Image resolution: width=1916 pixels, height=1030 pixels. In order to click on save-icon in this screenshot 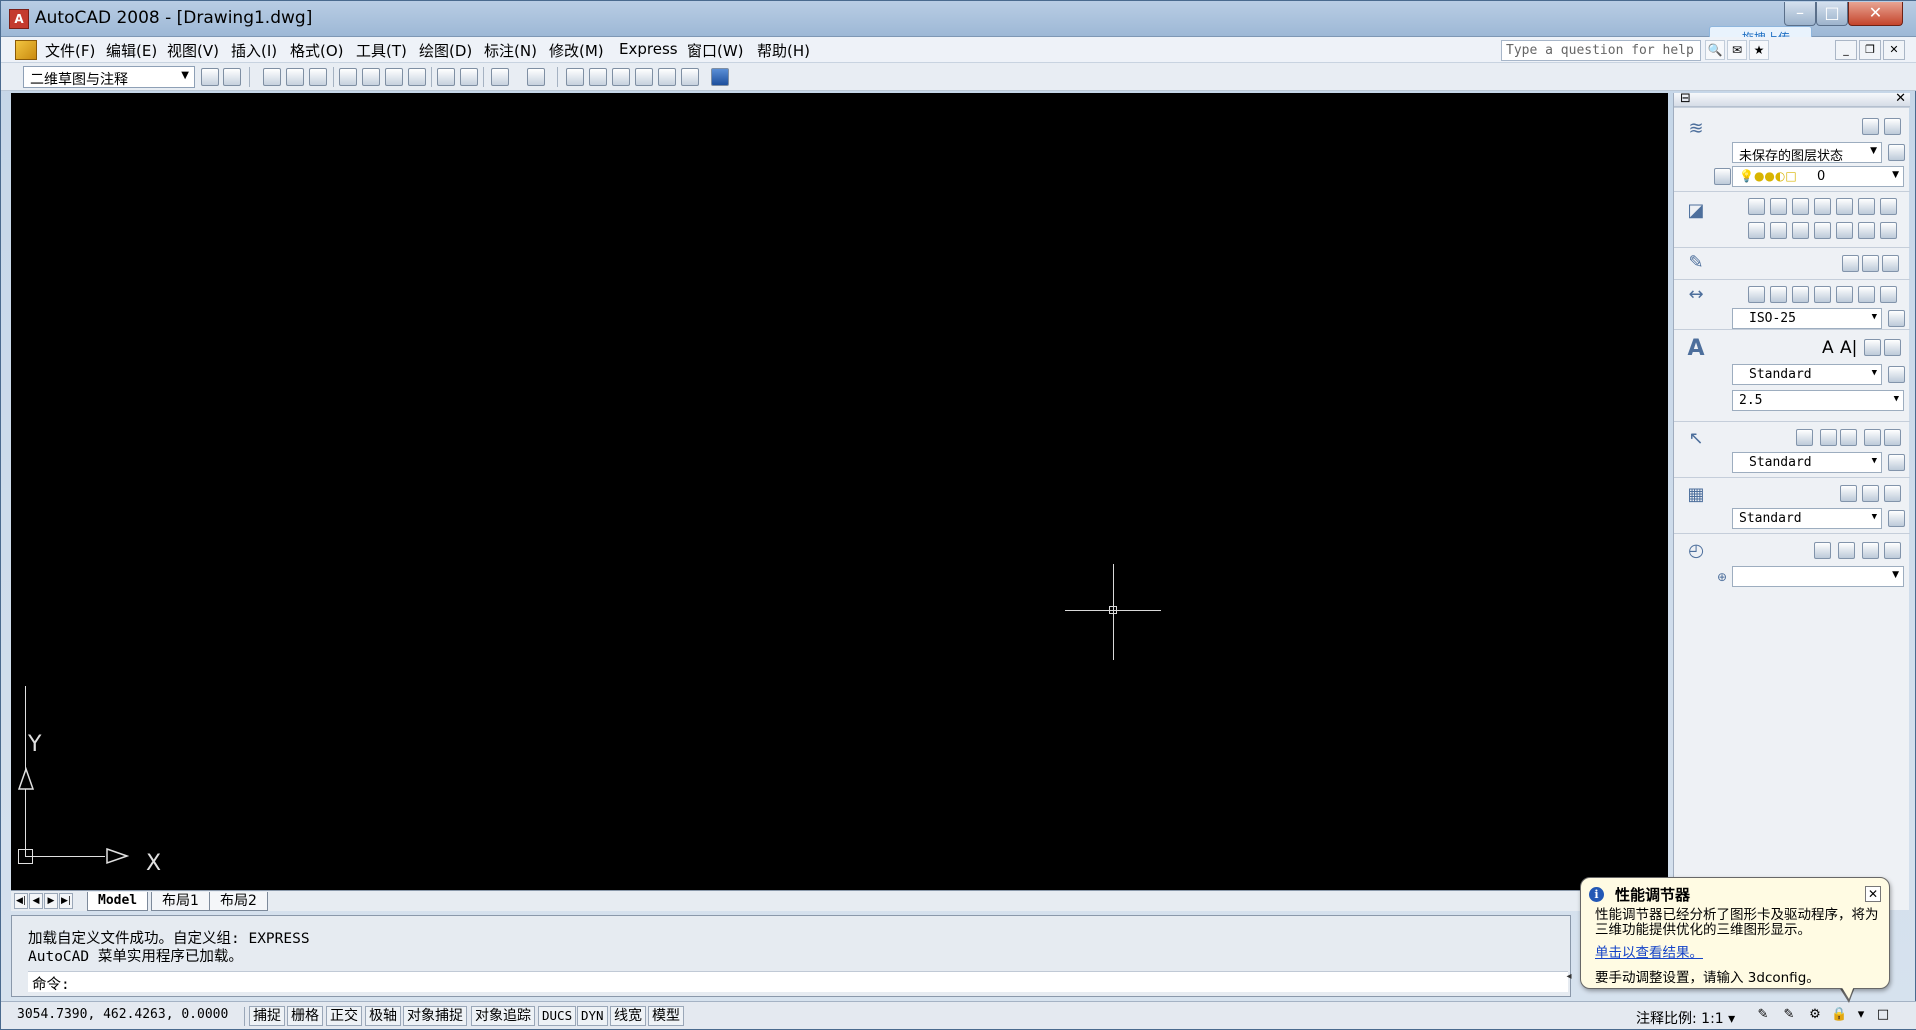, I will do `click(318, 77)`.